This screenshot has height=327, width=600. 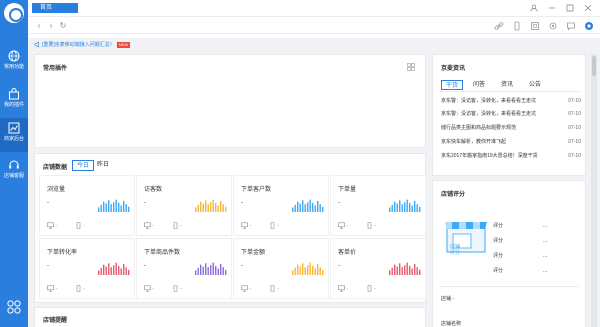 What do you see at coordinates (455, 250) in the screenshot?
I see `storefront-label: 店铺评分` at bounding box center [455, 250].